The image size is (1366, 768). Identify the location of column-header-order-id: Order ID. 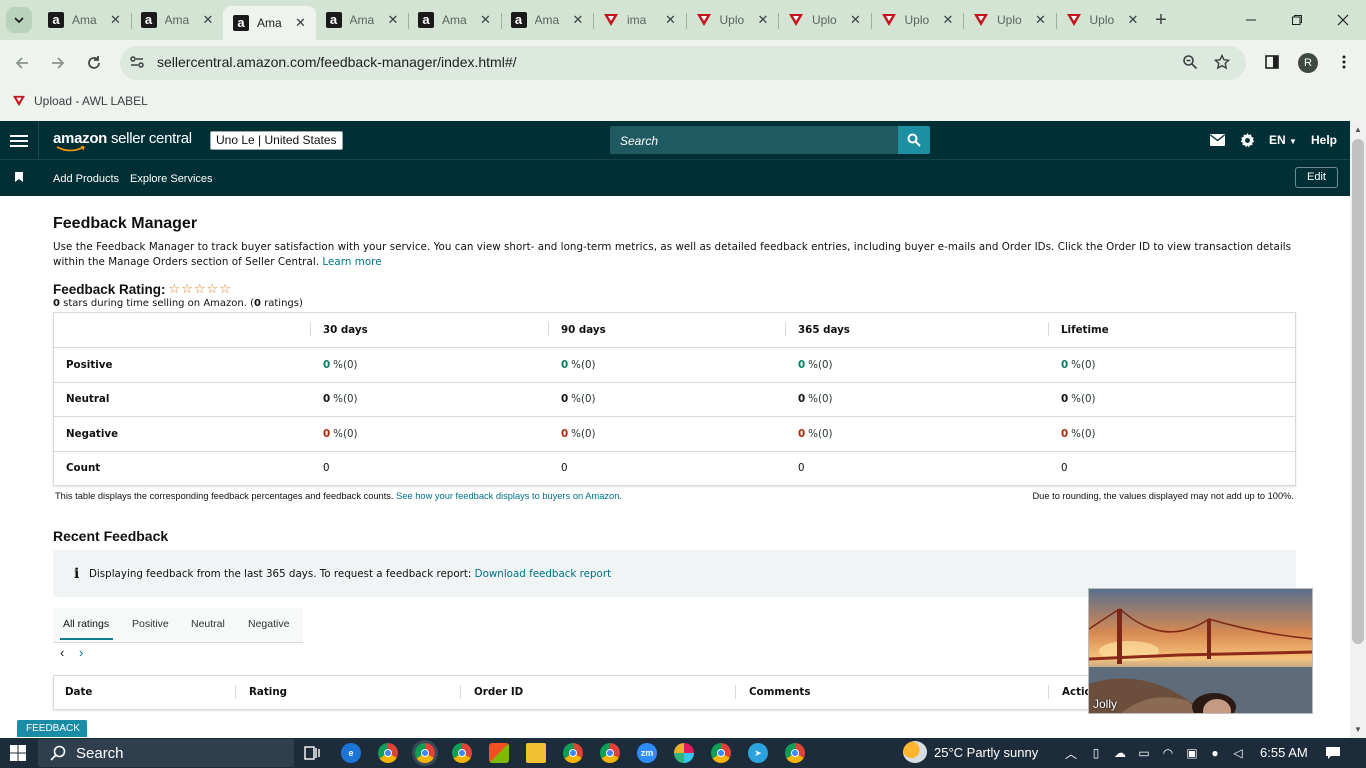
(498, 692).